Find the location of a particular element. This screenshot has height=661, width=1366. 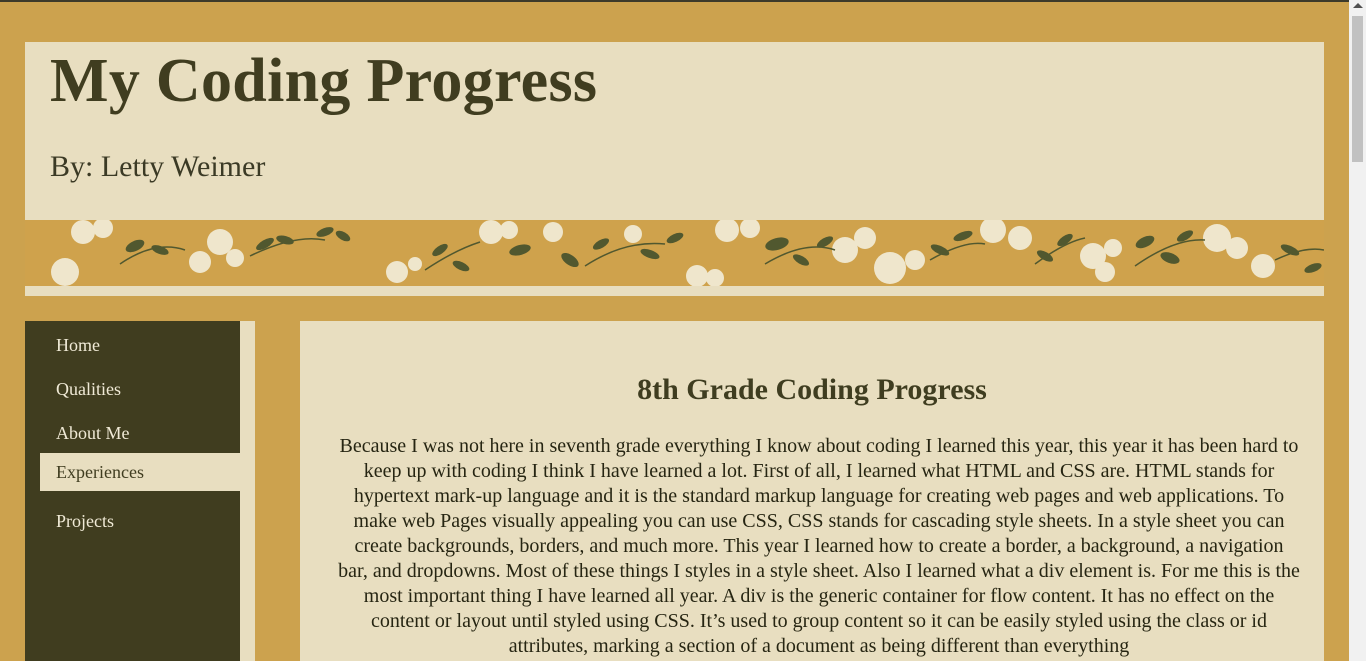

scroll-up-arrow-icon is located at coordinates (1358, 5).